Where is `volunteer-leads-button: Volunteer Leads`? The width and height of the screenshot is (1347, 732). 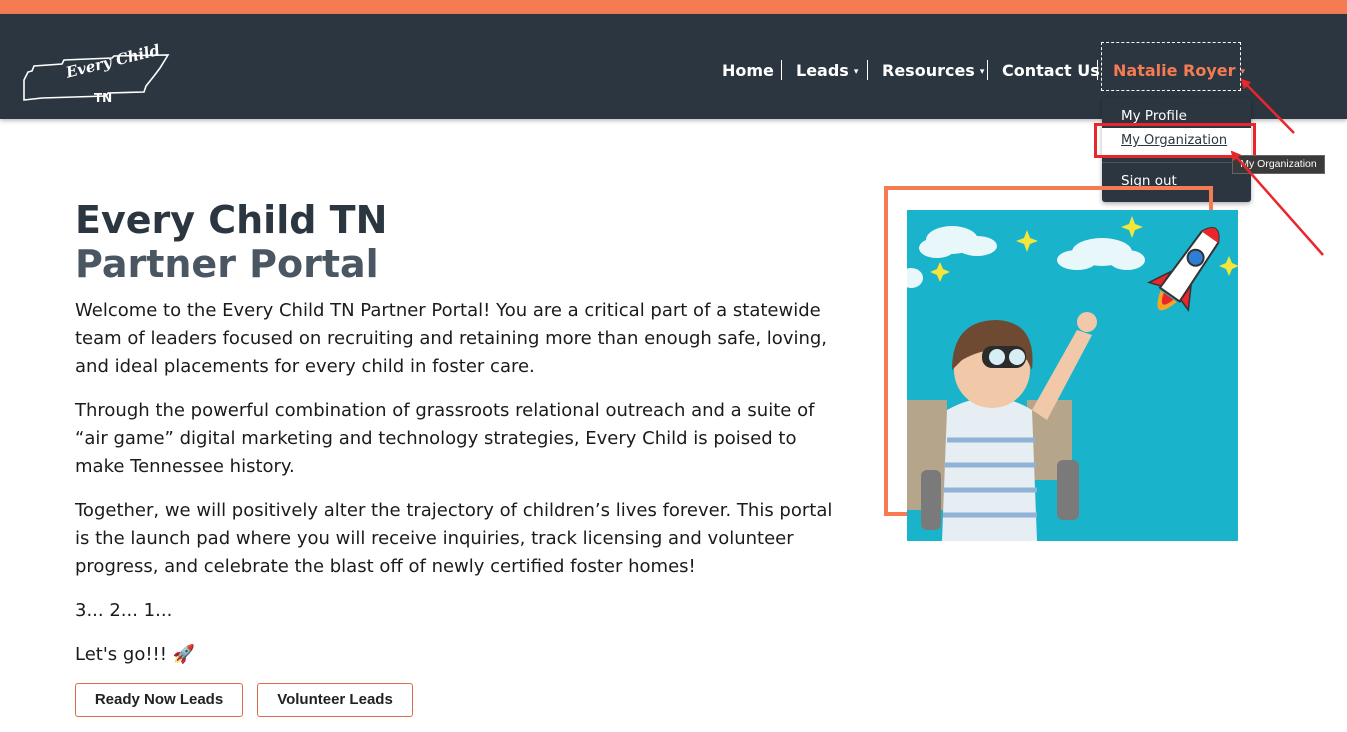 volunteer-leads-button: Volunteer Leads is located at coordinates (335, 700).